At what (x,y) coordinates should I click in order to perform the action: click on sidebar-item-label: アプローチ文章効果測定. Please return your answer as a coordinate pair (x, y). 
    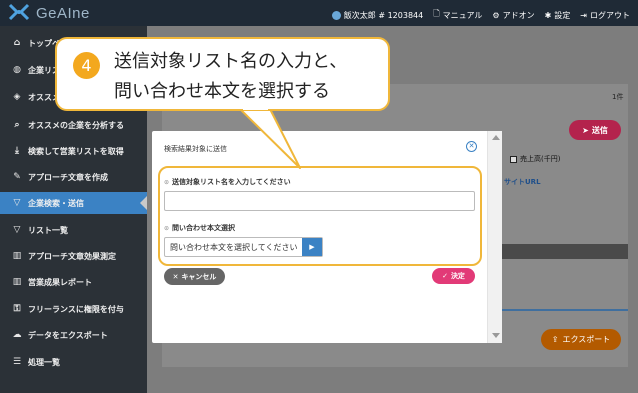
    Looking at the image, I should click on (72, 256).